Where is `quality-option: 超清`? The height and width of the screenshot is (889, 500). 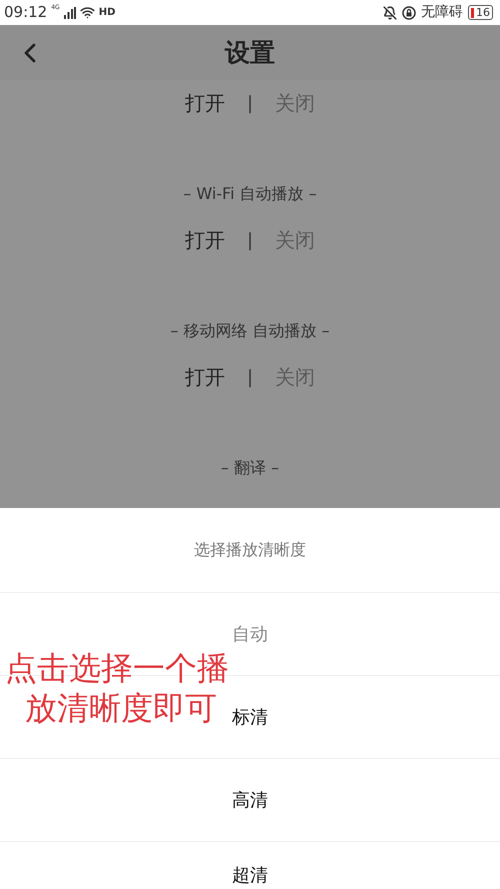
quality-option: 超清 is located at coordinates (250, 875).